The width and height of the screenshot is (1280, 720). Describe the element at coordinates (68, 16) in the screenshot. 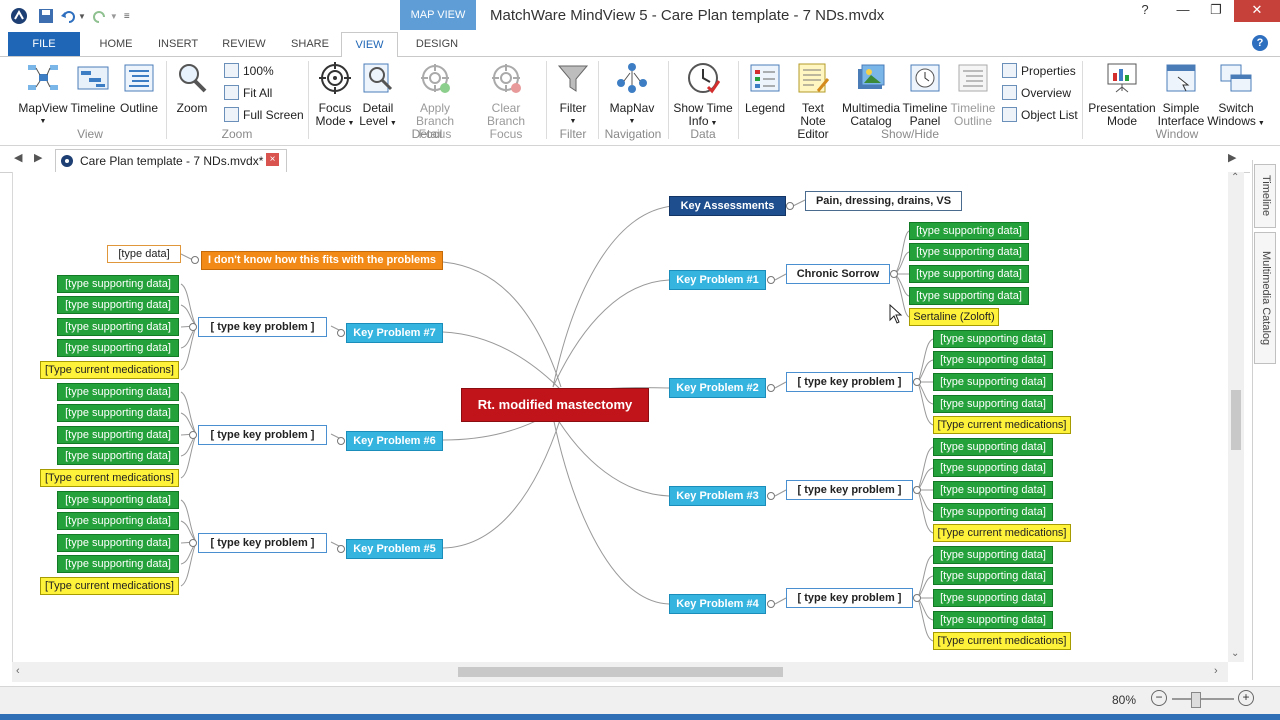

I see `undo-icon` at that location.